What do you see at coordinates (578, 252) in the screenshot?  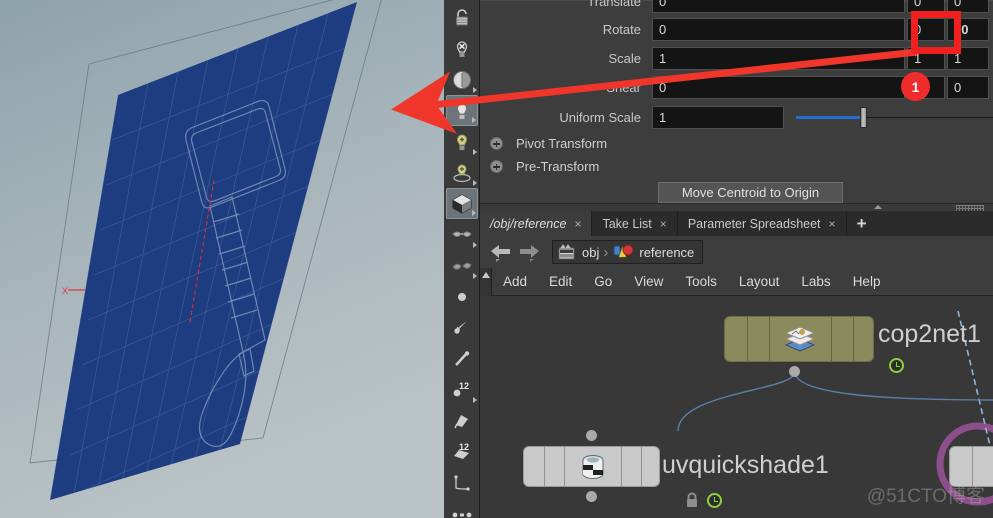 I see `breadcrumb-item-obj: obj` at bounding box center [578, 252].